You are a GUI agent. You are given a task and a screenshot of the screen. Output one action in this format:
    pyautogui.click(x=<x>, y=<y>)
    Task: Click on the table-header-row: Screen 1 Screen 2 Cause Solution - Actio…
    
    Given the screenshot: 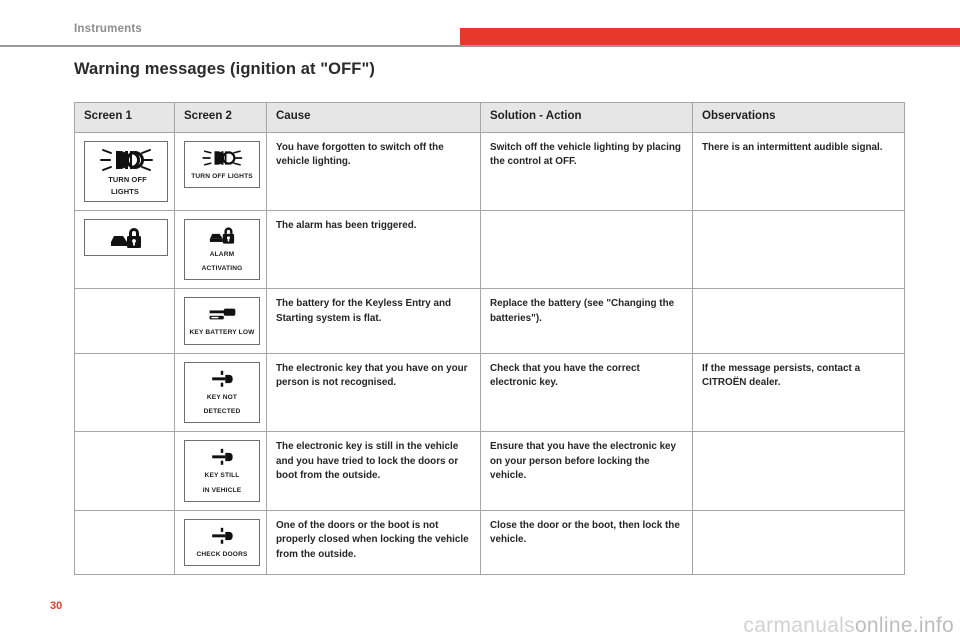 What is the action you would take?
    pyautogui.click(x=489, y=117)
    